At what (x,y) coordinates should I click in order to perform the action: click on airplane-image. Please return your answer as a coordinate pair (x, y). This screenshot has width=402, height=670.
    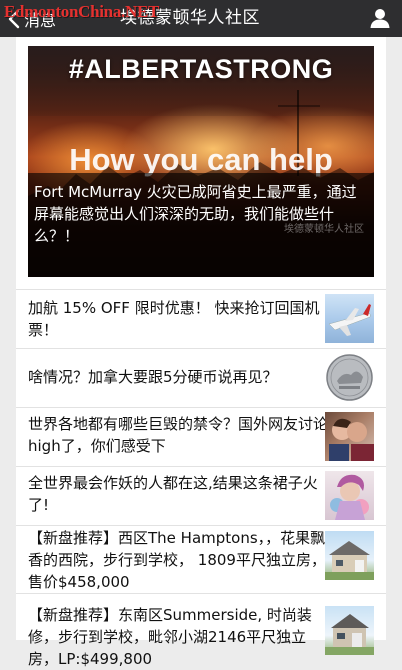
    Looking at the image, I should click on (349, 318).